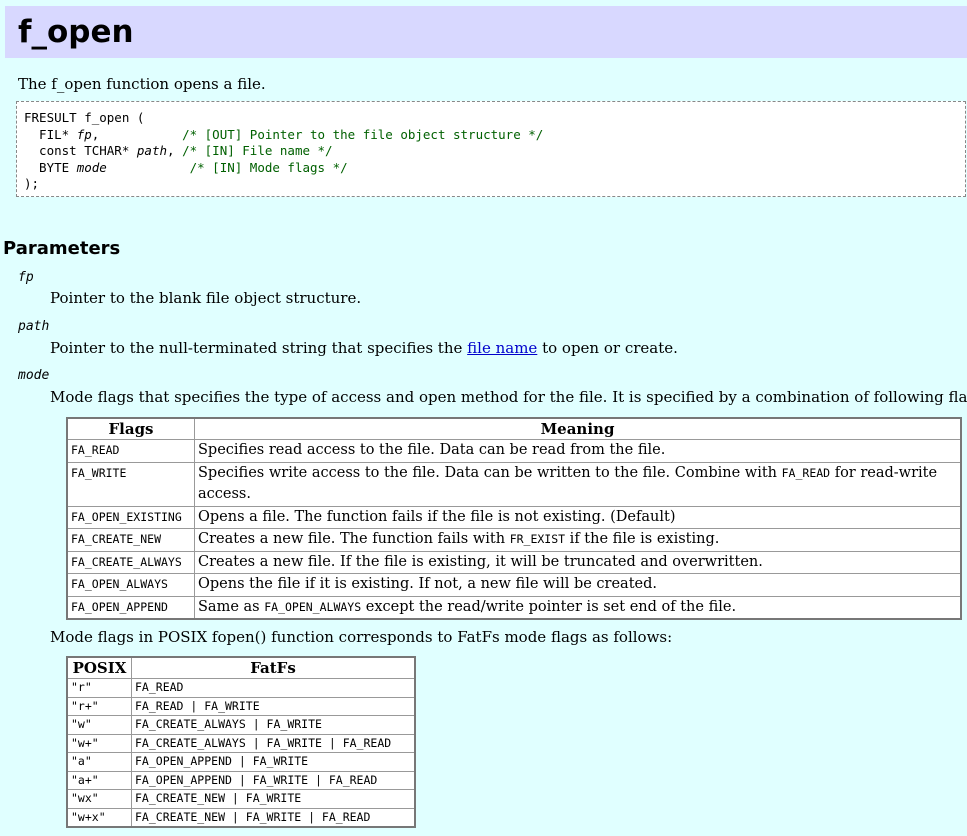  What do you see at coordinates (130, 607) in the screenshot?
I see `flag-cell: FA_OPEN_APPEND` at bounding box center [130, 607].